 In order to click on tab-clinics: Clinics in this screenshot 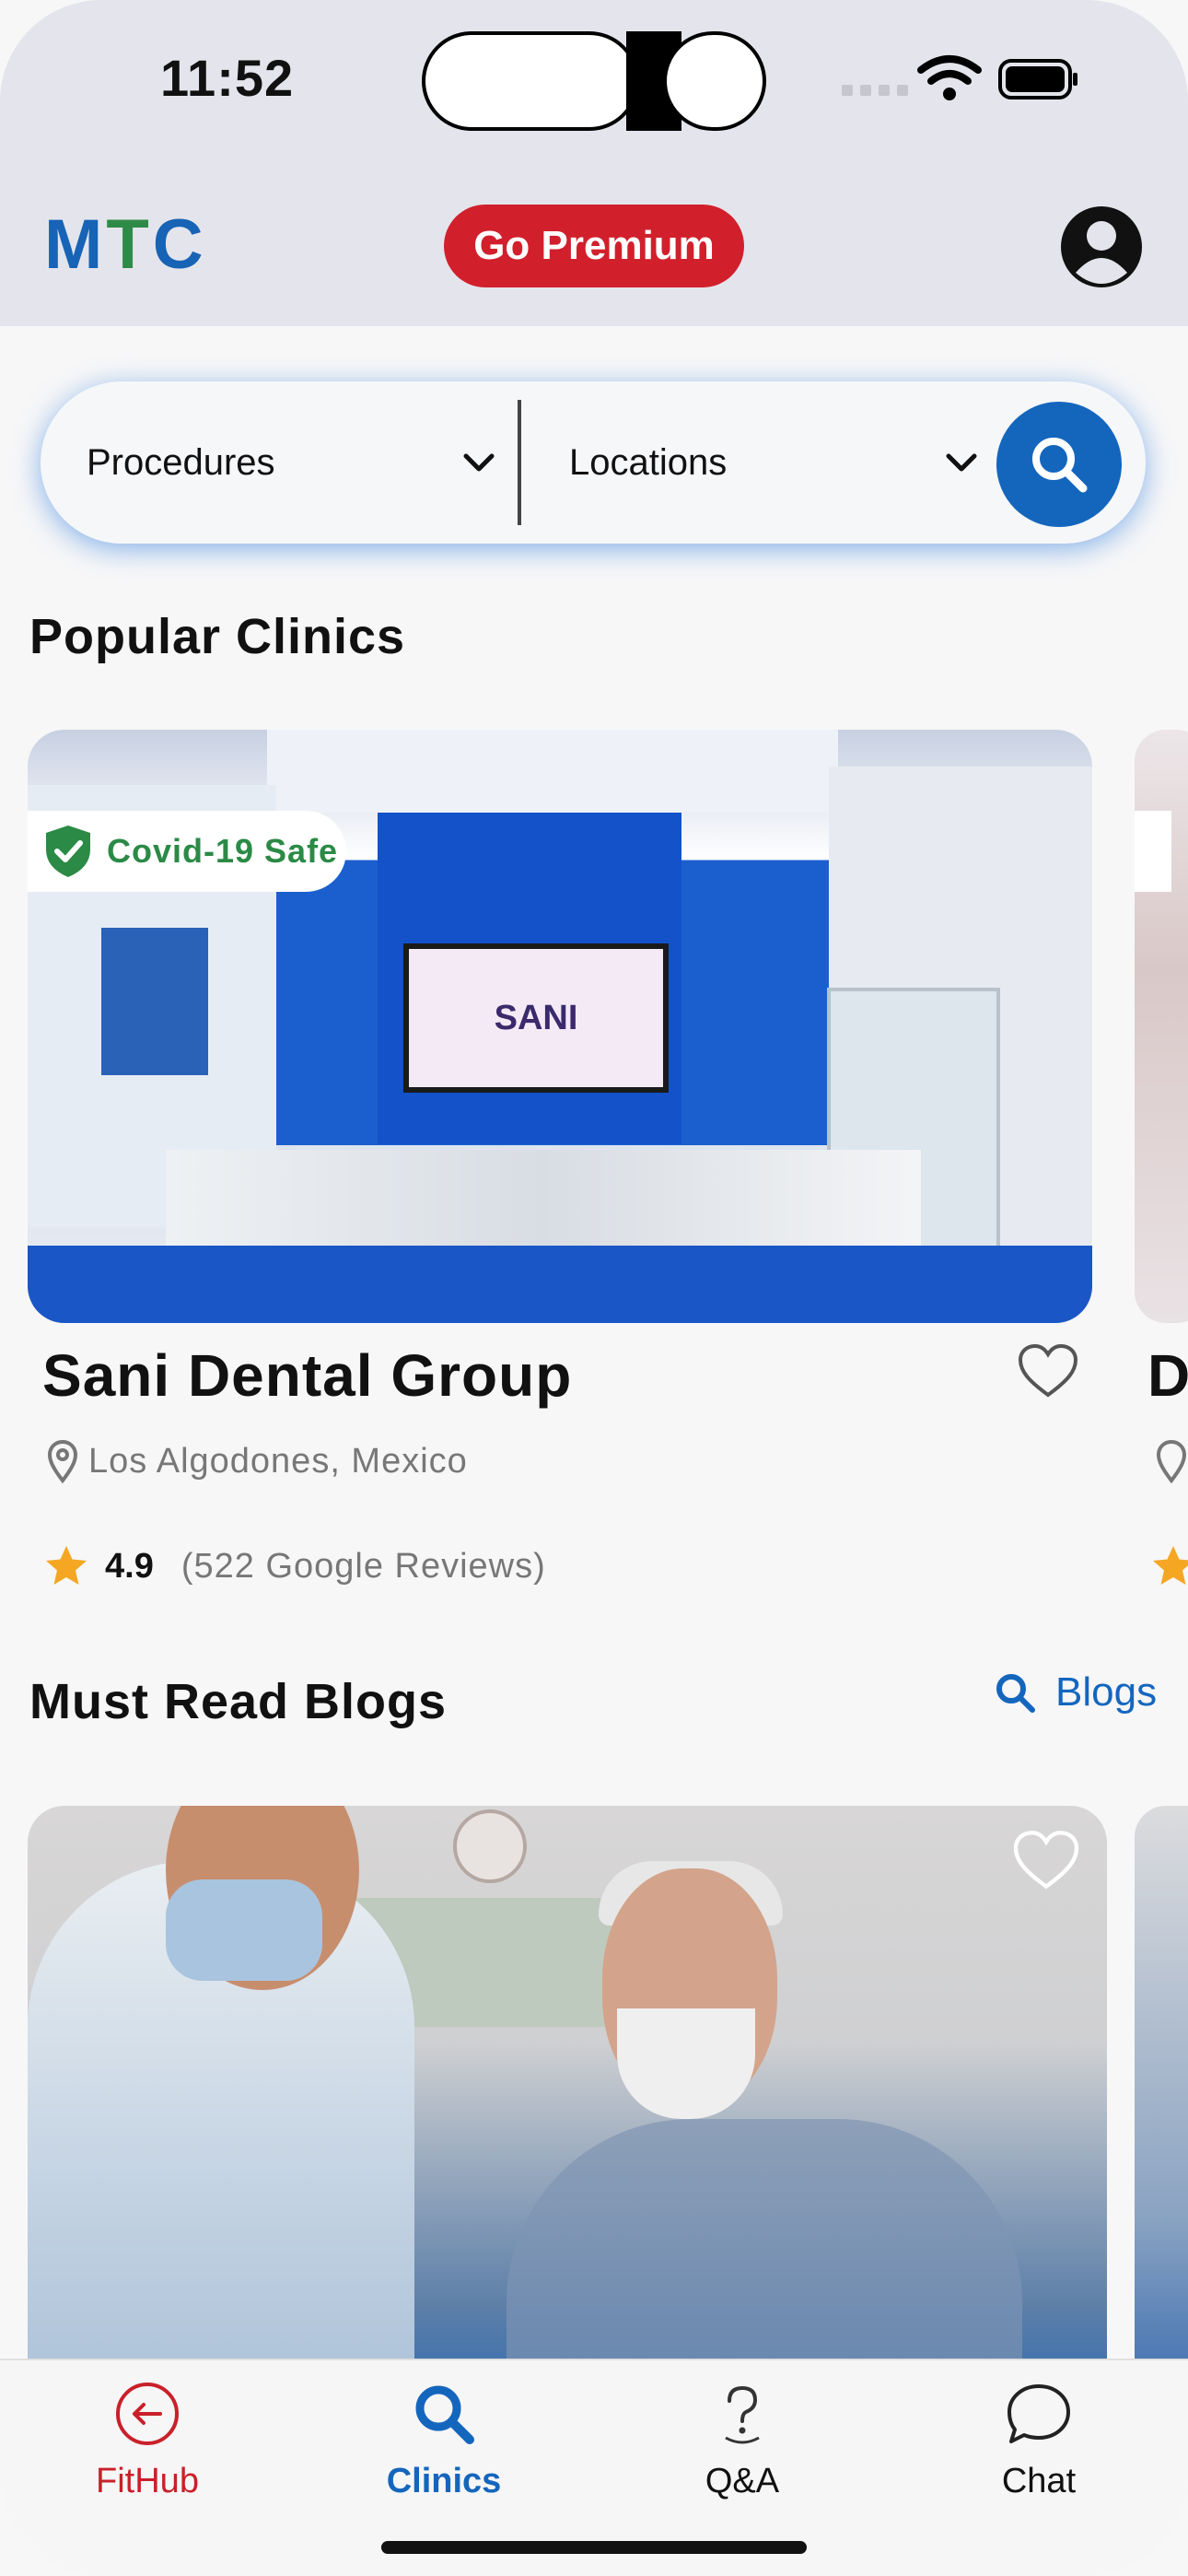, I will do `click(444, 2441)`.